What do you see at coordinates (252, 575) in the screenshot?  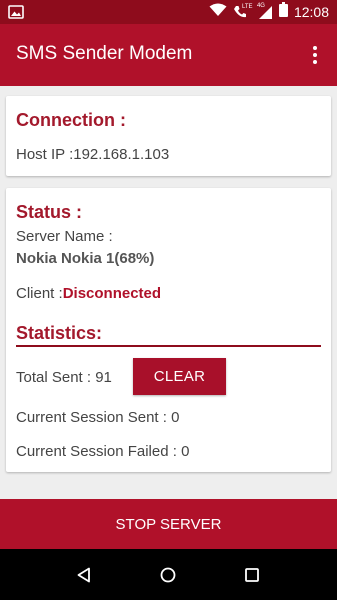 I see `recents-icon` at bounding box center [252, 575].